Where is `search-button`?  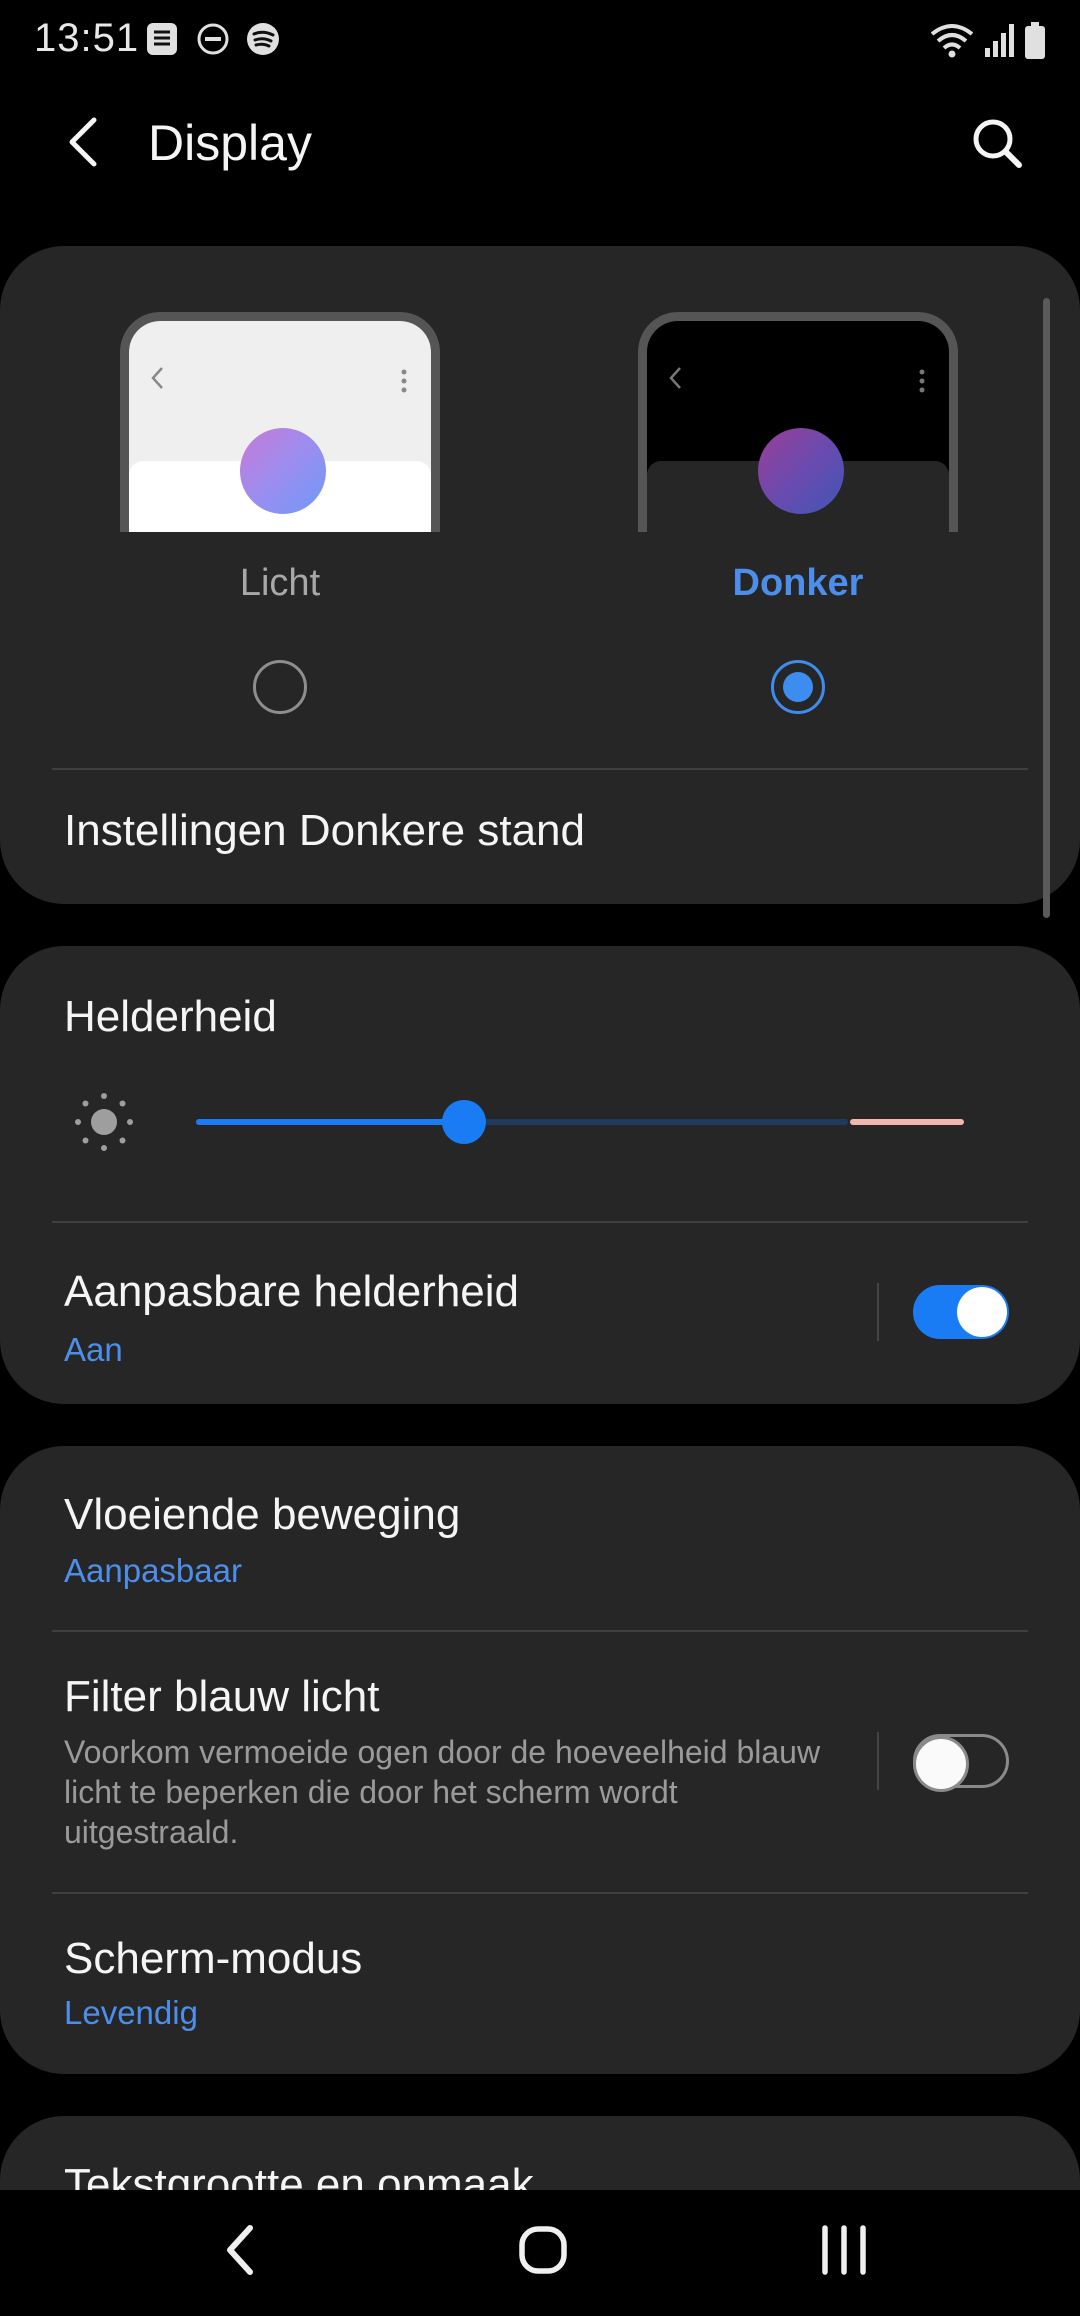 search-button is located at coordinates (997, 143).